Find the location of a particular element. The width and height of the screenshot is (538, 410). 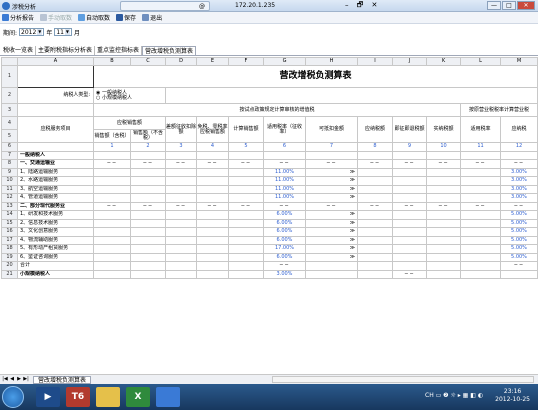

prev-sheet-icon: ◀ is located at coordinates (12, 379).